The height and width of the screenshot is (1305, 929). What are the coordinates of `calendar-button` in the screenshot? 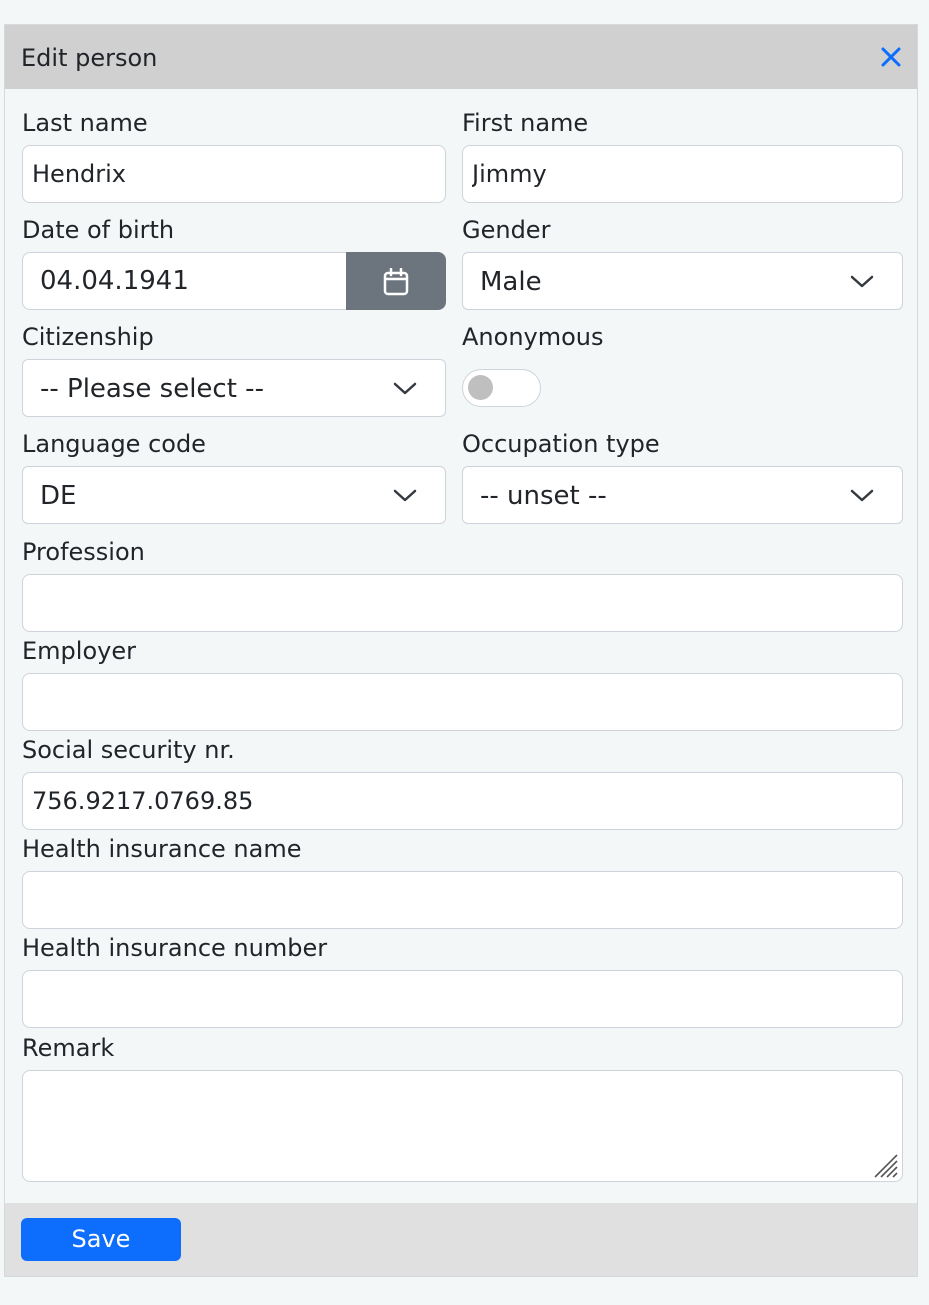 It's located at (396, 281).